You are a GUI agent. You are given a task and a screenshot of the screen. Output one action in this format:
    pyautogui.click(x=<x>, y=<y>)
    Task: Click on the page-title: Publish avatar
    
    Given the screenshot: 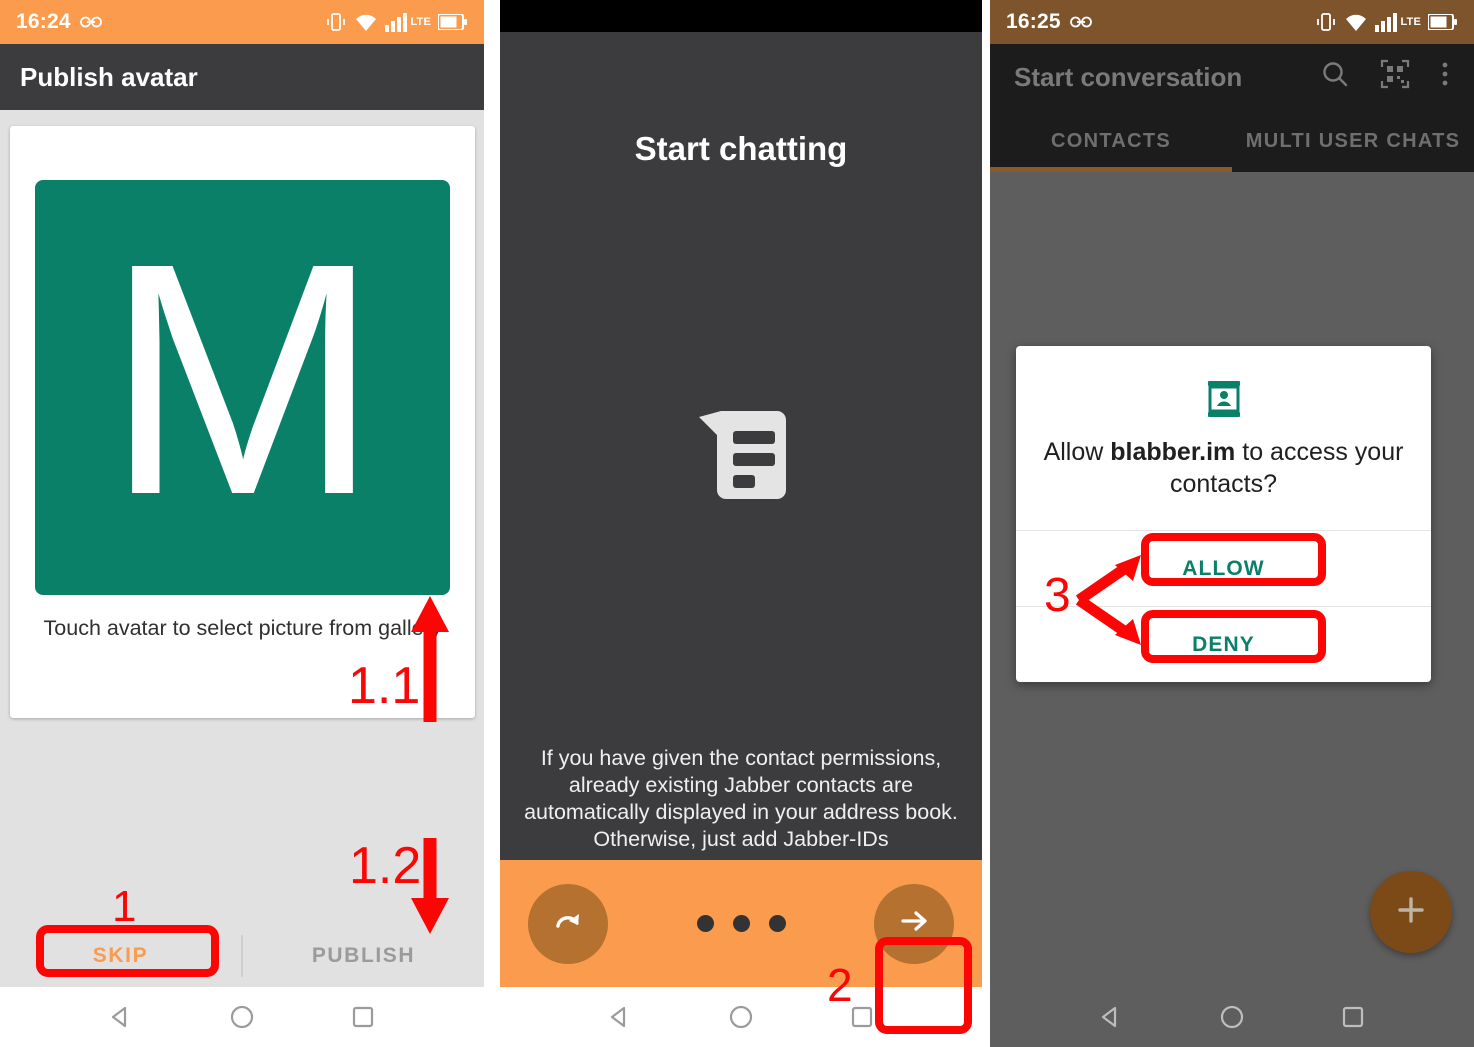 What is the action you would take?
    pyautogui.click(x=109, y=76)
    